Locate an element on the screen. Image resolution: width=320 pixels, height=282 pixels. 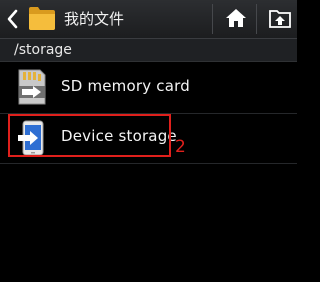
back-button is located at coordinates (31, 19).